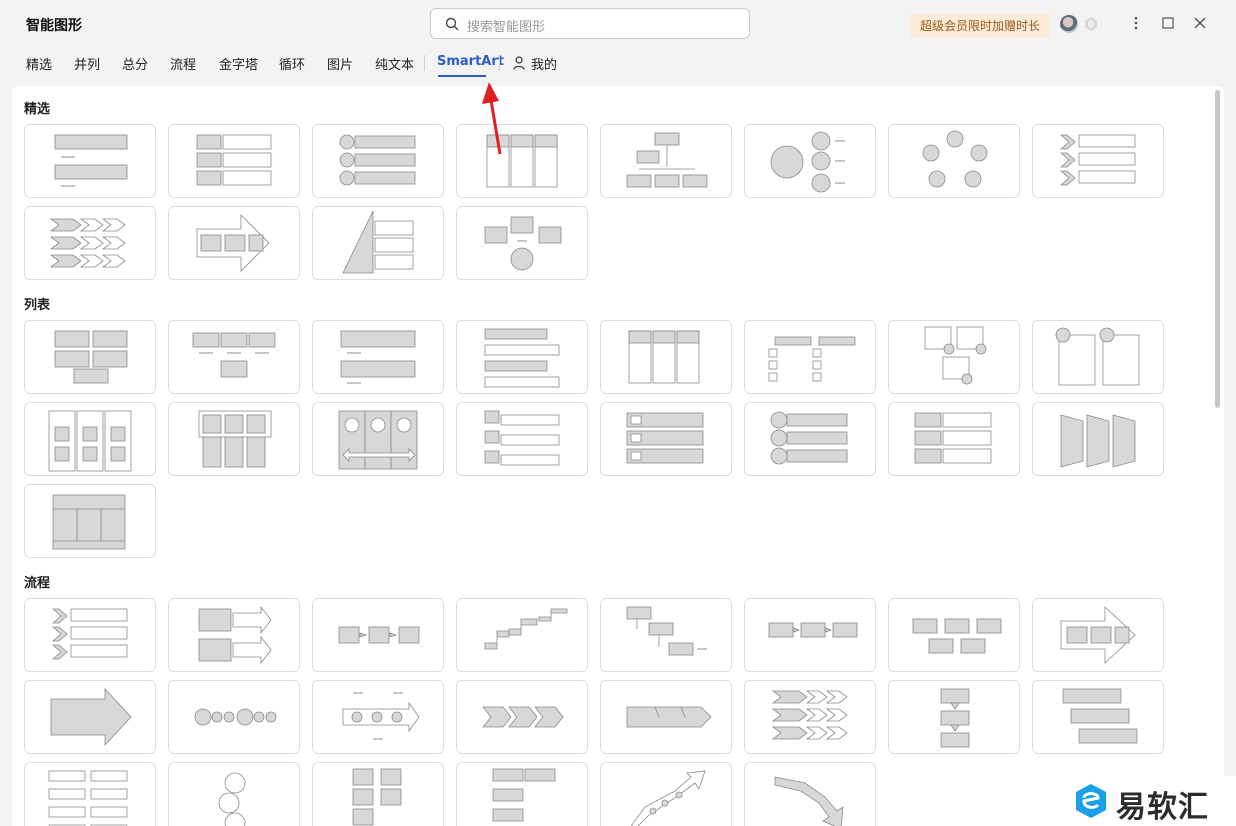 This screenshot has height=826, width=1236. What do you see at coordinates (1069, 24) in the screenshot?
I see `user-avatar` at bounding box center [1069, 24].